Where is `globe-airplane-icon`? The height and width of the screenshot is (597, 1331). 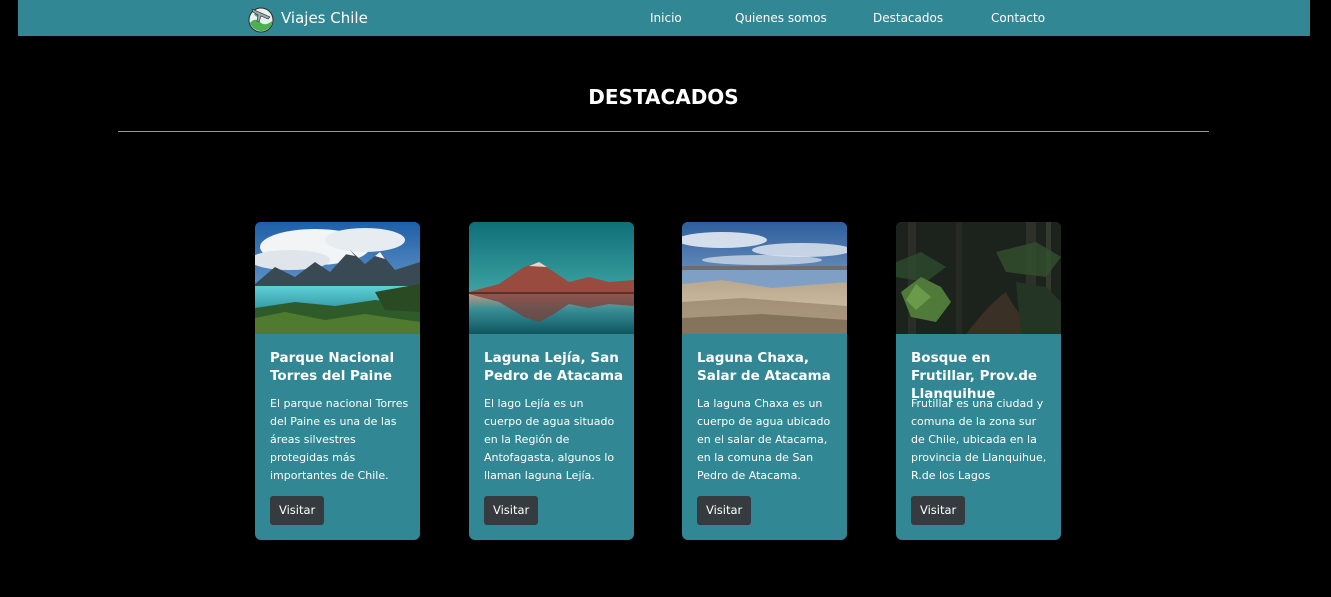
globe-airplane-icon is located at coordinates (261, 20).